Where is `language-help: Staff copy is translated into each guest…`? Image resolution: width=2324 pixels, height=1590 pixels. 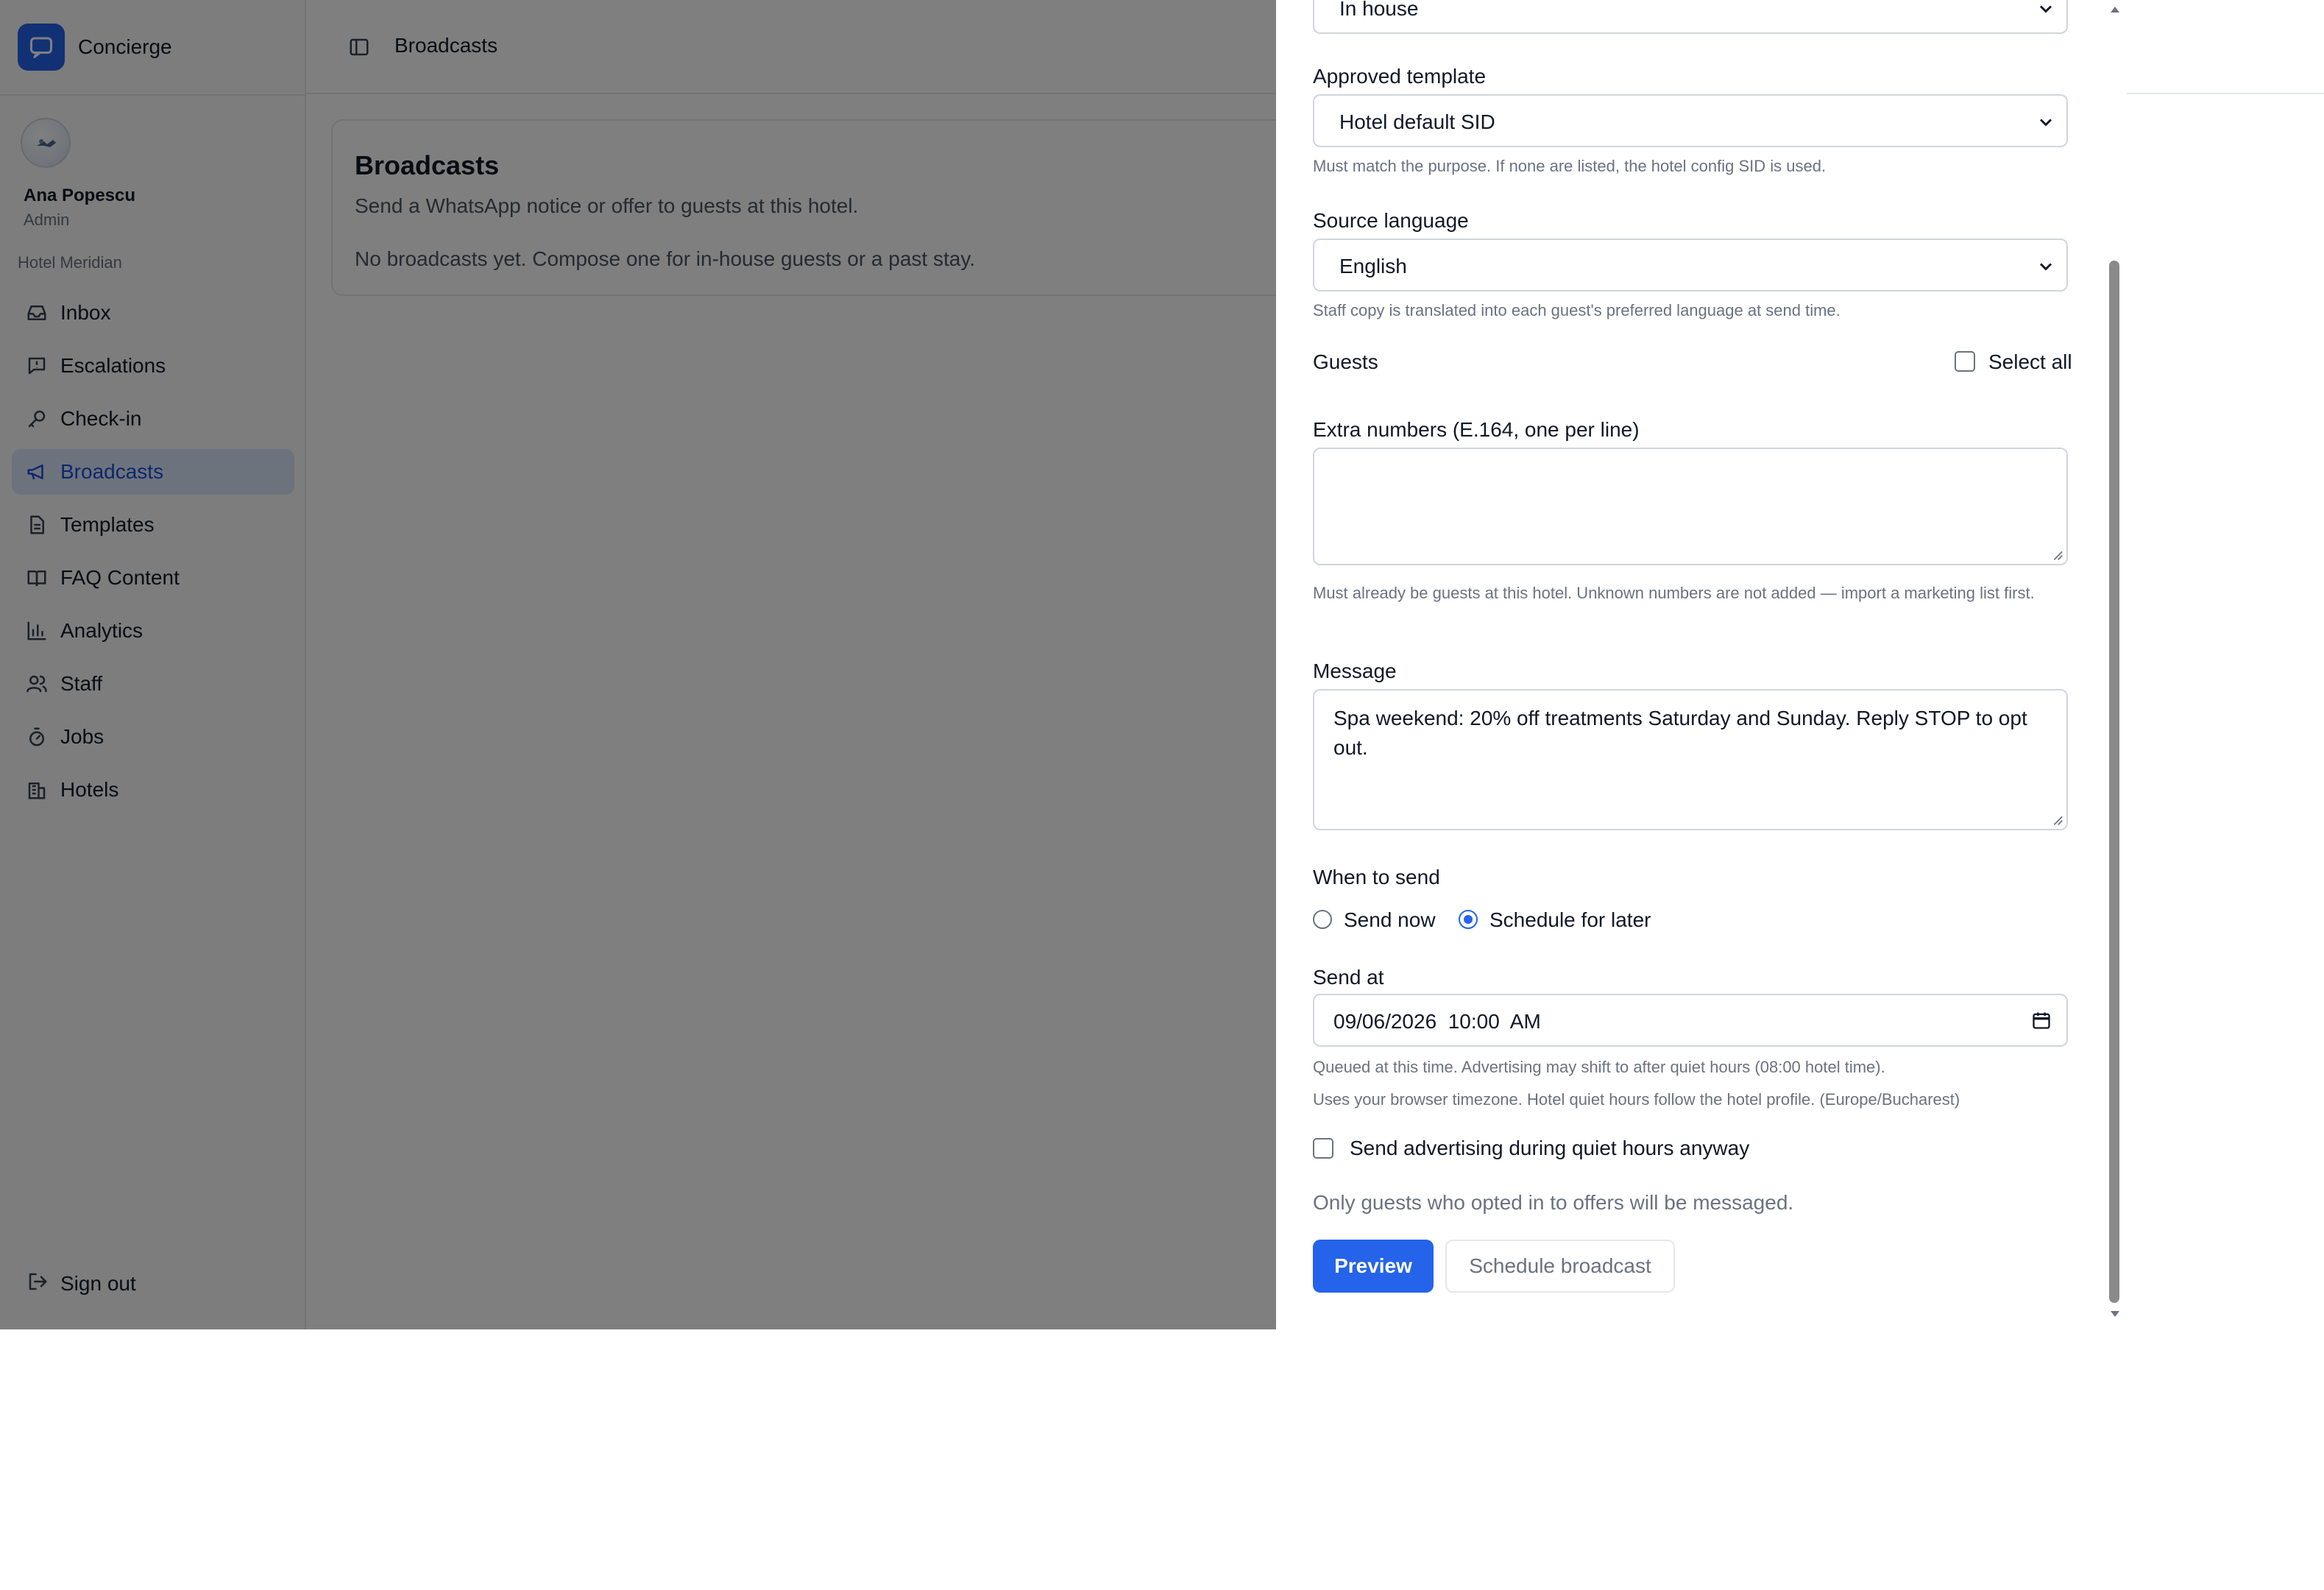
language-help: Staff copy is translated into each guest… is located at coordinates (1577, 310).